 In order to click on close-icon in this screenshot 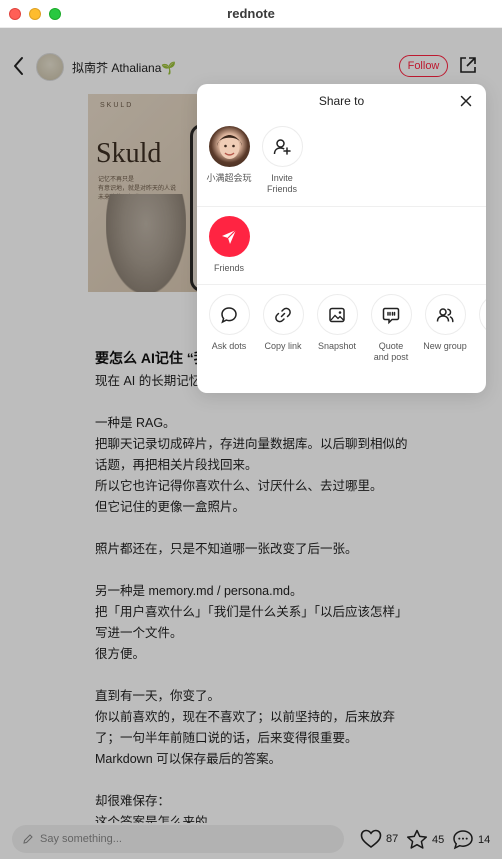, I will do `click(466, 101)`.